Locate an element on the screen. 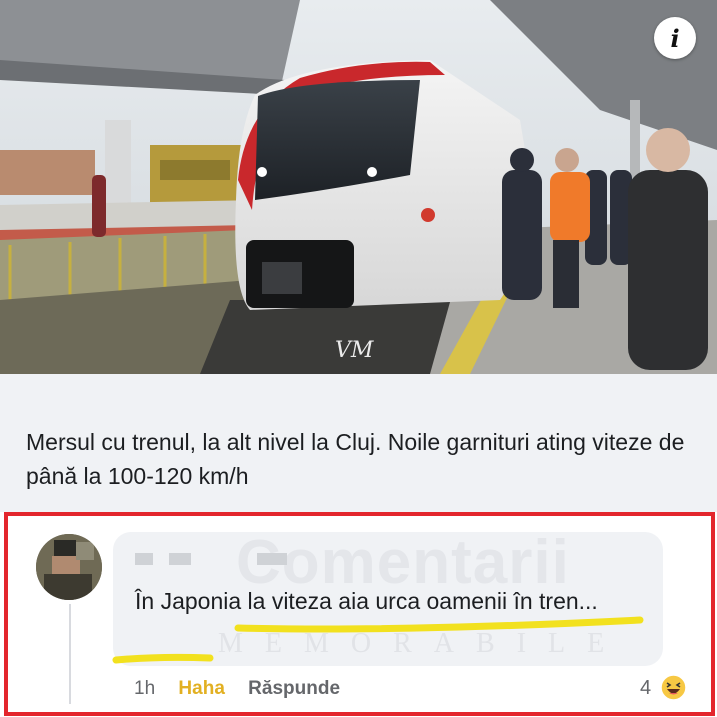 The width and height of the screenshot is (717, 717). comment-actions: 1h Haha Răspunde is located at coordinates (246, 689).